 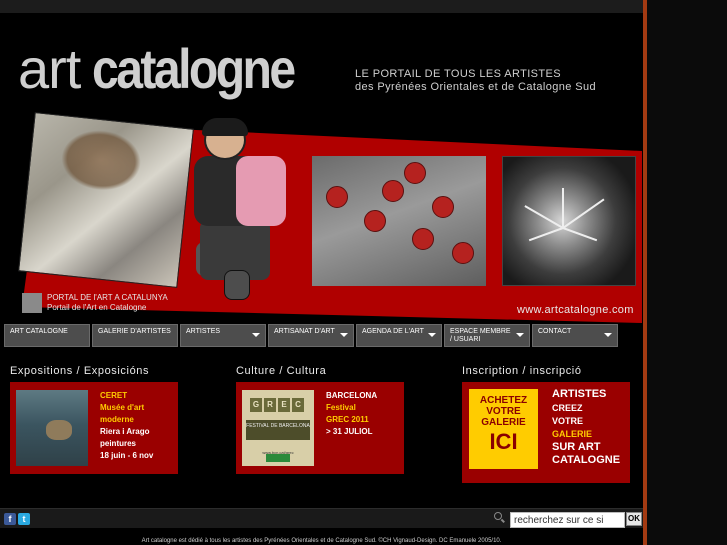 I want to click on nav-label: CONTACT, so click(x=555, y=331).